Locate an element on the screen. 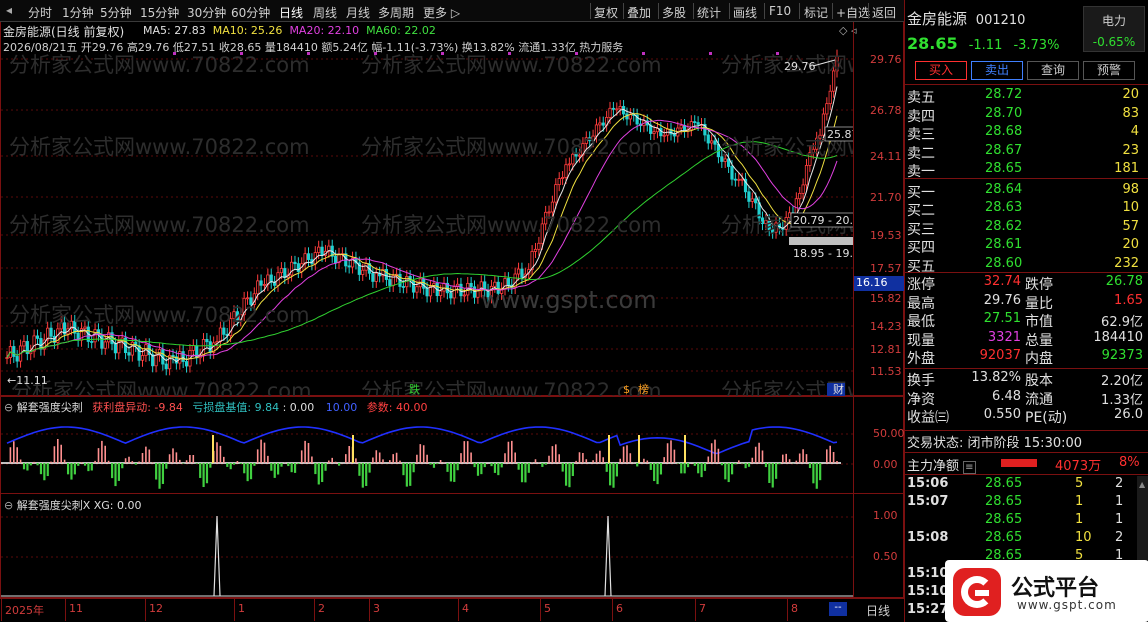 This screenshot has height=622, width=1148. period-tab-7: 周线 is located at coordinates (325, 12).